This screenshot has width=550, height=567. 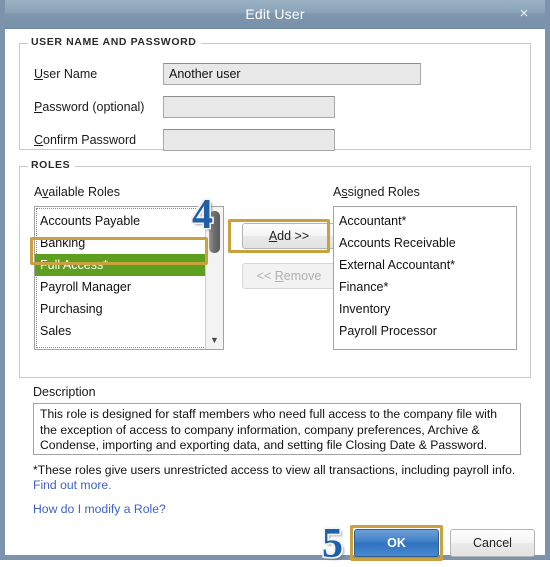 What do you see at coordinates (293, 236) in the screenshot?
I see `add-button-label: dd >>` at bounding box center [293, 236].